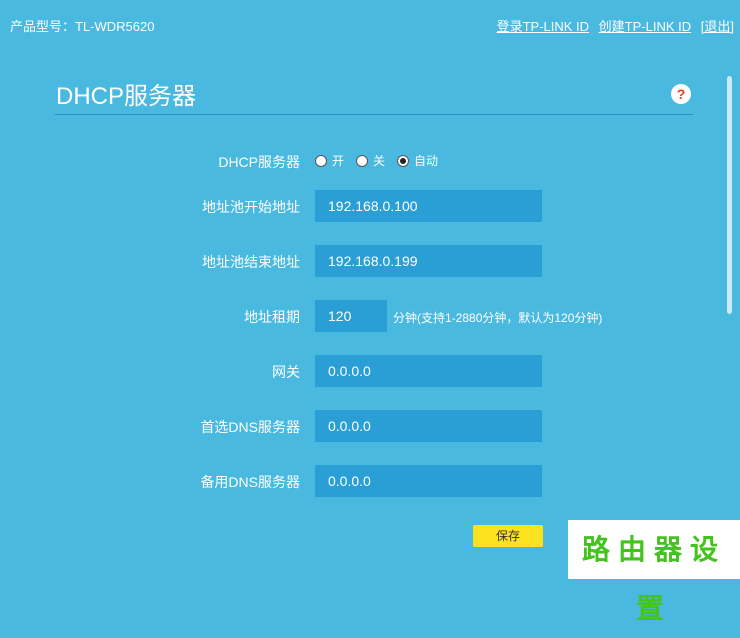 Image resolution: width=740 pixels, height=638 pixels. I want to click on watermark-logo: 路由器设置, so click(654, 572).